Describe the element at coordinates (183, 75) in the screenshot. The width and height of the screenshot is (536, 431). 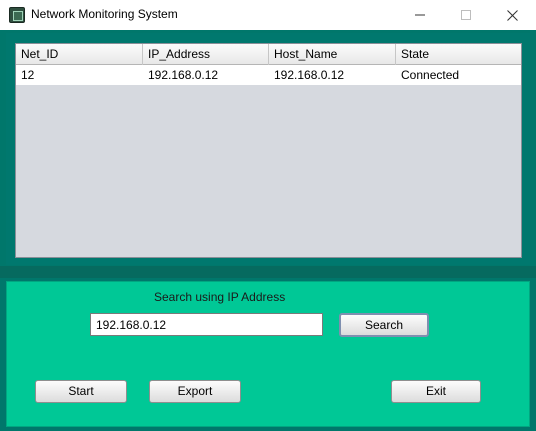
I see `cell-ip-address: 192.168.0.12` at that location.